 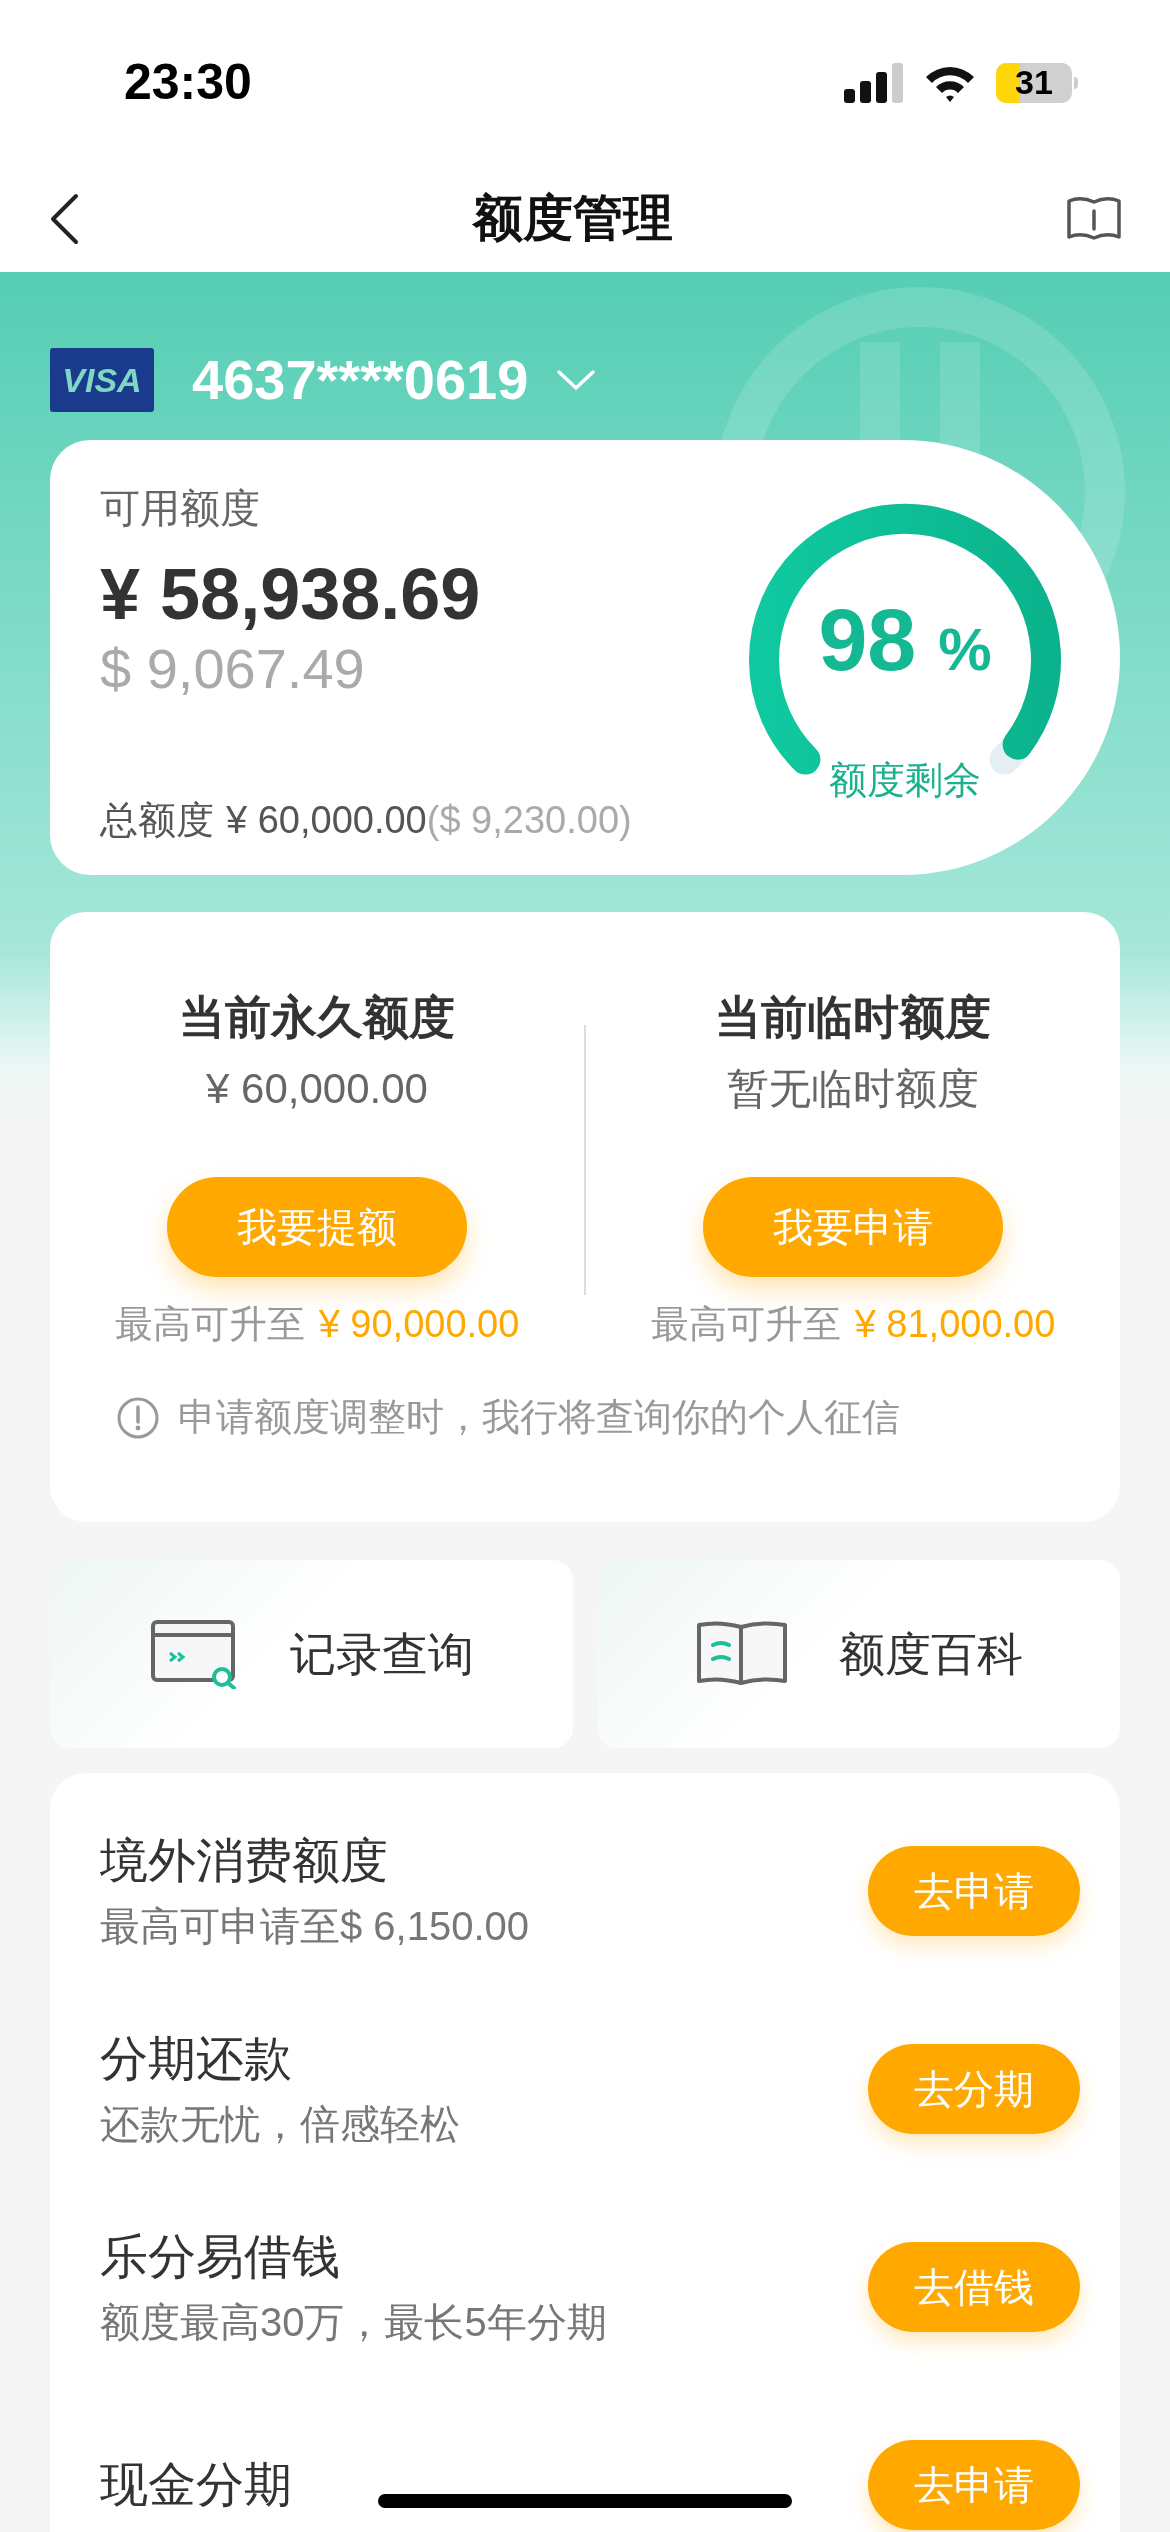 What do you see at coordinates (157, 820) in the screenshot?
I see `total-label: 总额度` at bounding box center [157, 820].